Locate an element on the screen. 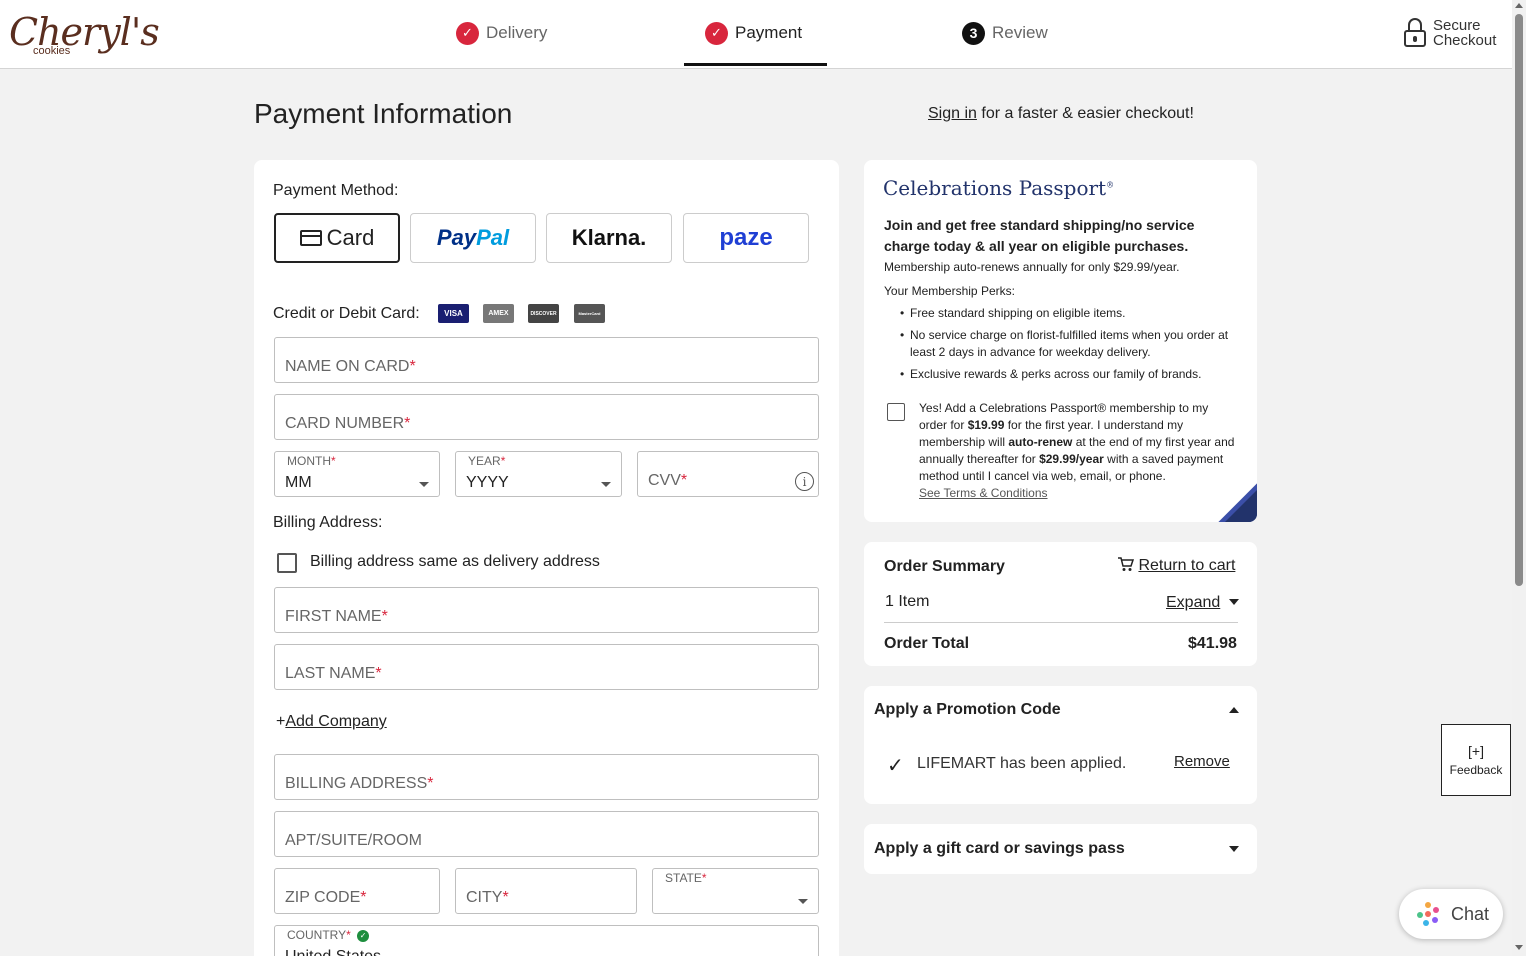 The width and height of the screenshot is (1526, 956). step-label: Delivery is located at coordinates (517, 32).